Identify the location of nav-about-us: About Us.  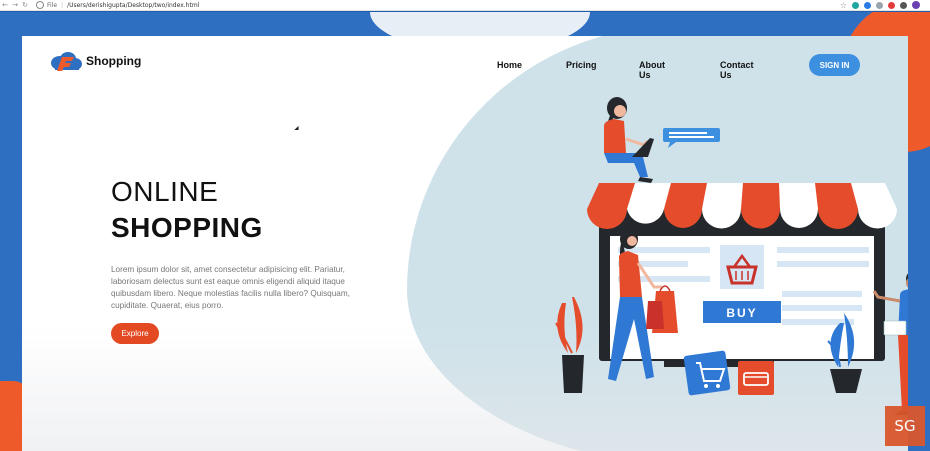
(652, 70).